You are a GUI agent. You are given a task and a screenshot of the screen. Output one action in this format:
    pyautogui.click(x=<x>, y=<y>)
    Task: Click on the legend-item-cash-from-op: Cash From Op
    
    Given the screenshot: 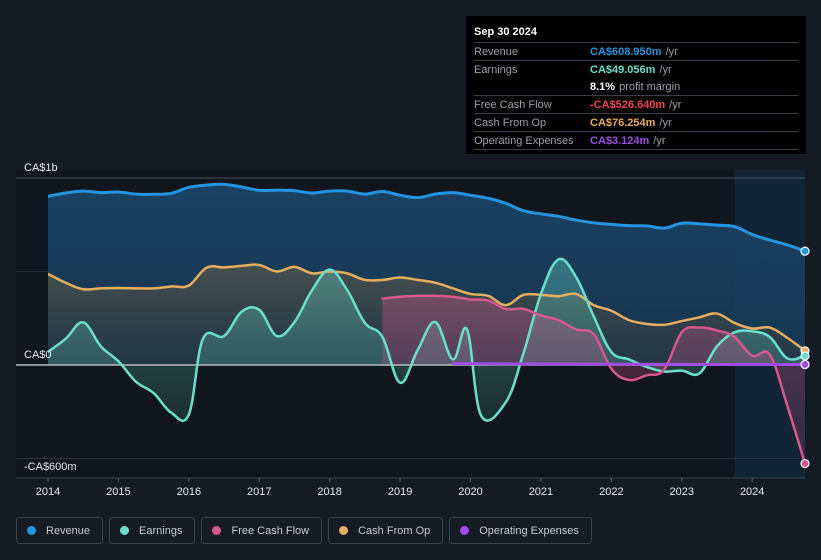 What is the action you would take?
    pyautogui.click(x=386, y=530)
    